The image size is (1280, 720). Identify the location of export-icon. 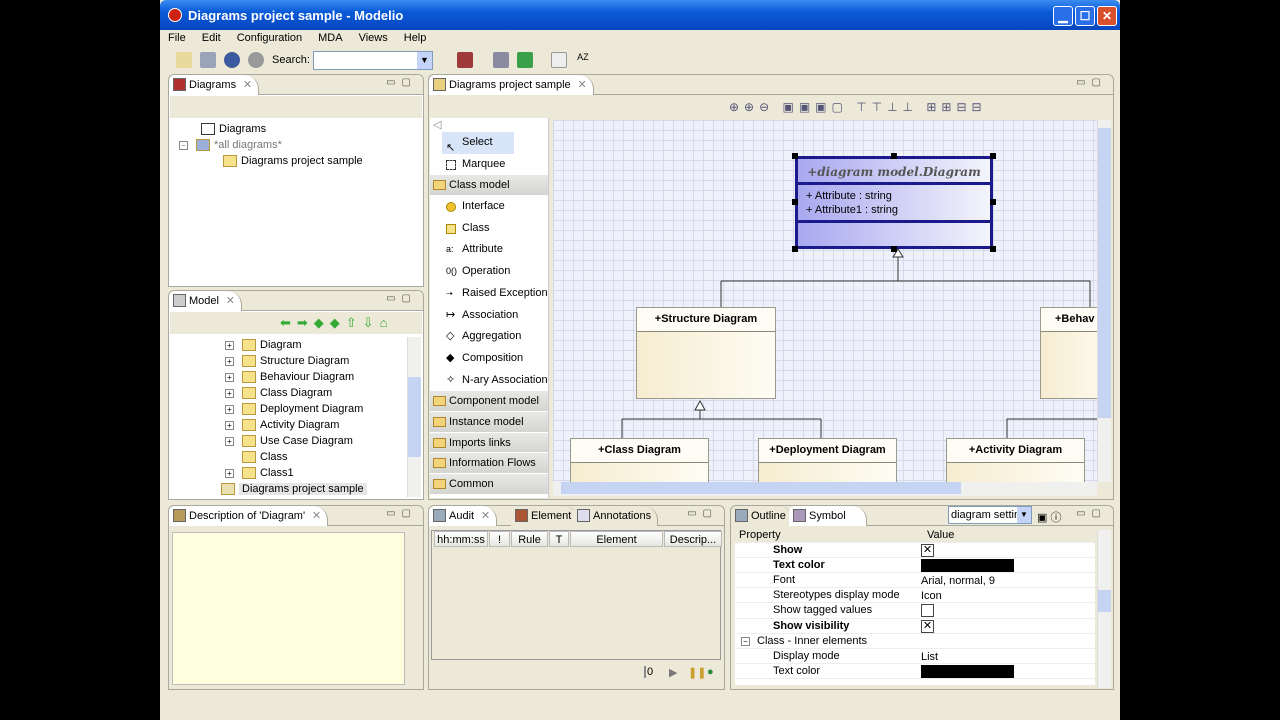
(524, 60).